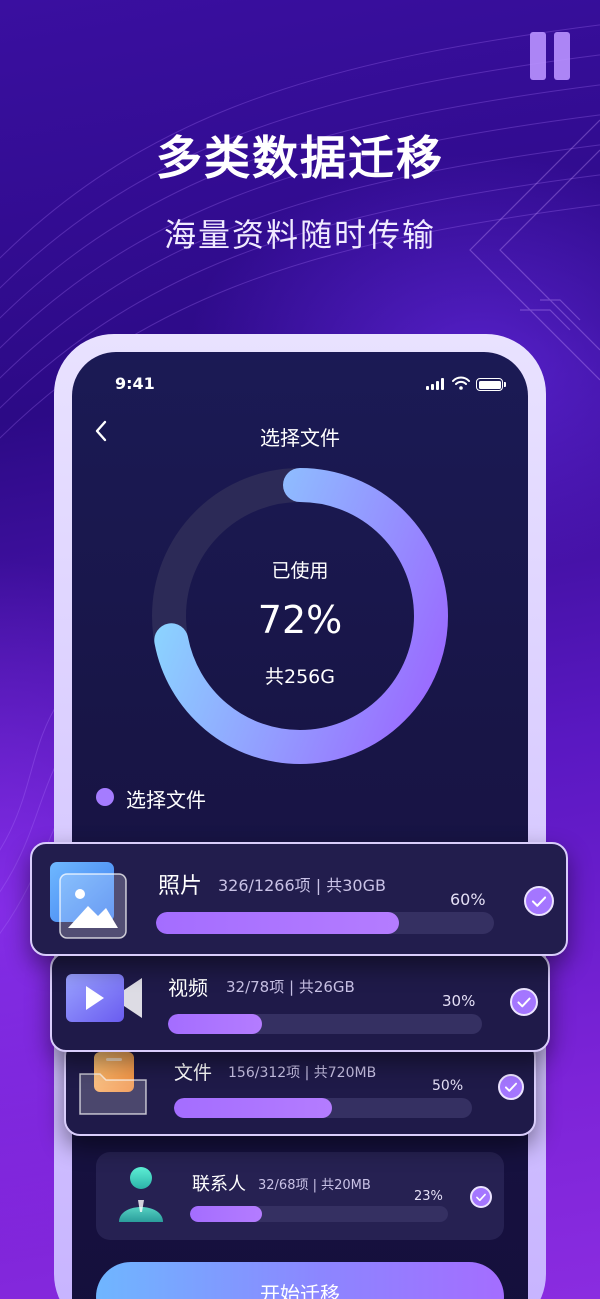  I want to click on used-label: 已使用, so click(300, 571).